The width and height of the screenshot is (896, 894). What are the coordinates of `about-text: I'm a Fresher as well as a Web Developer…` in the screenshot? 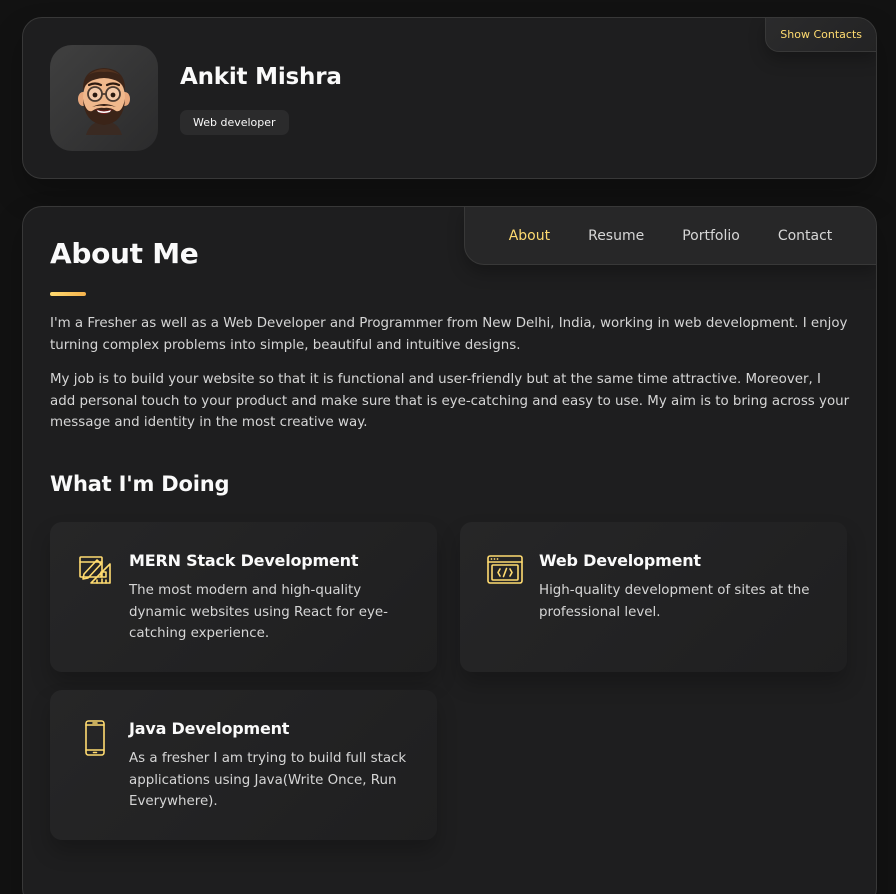 It's located at (450, 380).